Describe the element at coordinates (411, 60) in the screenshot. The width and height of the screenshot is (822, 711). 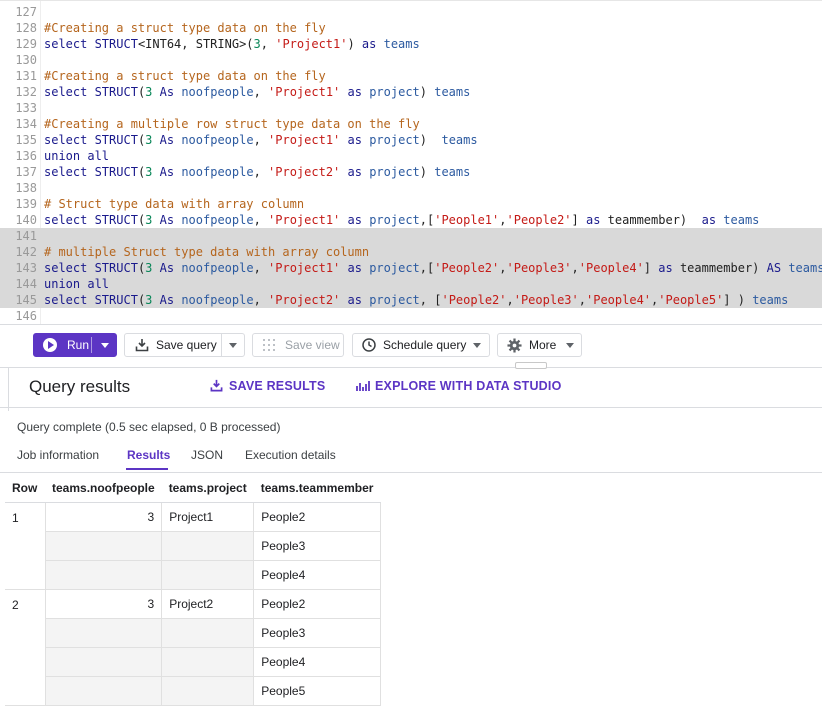
I see `code-line: 130` at that location.